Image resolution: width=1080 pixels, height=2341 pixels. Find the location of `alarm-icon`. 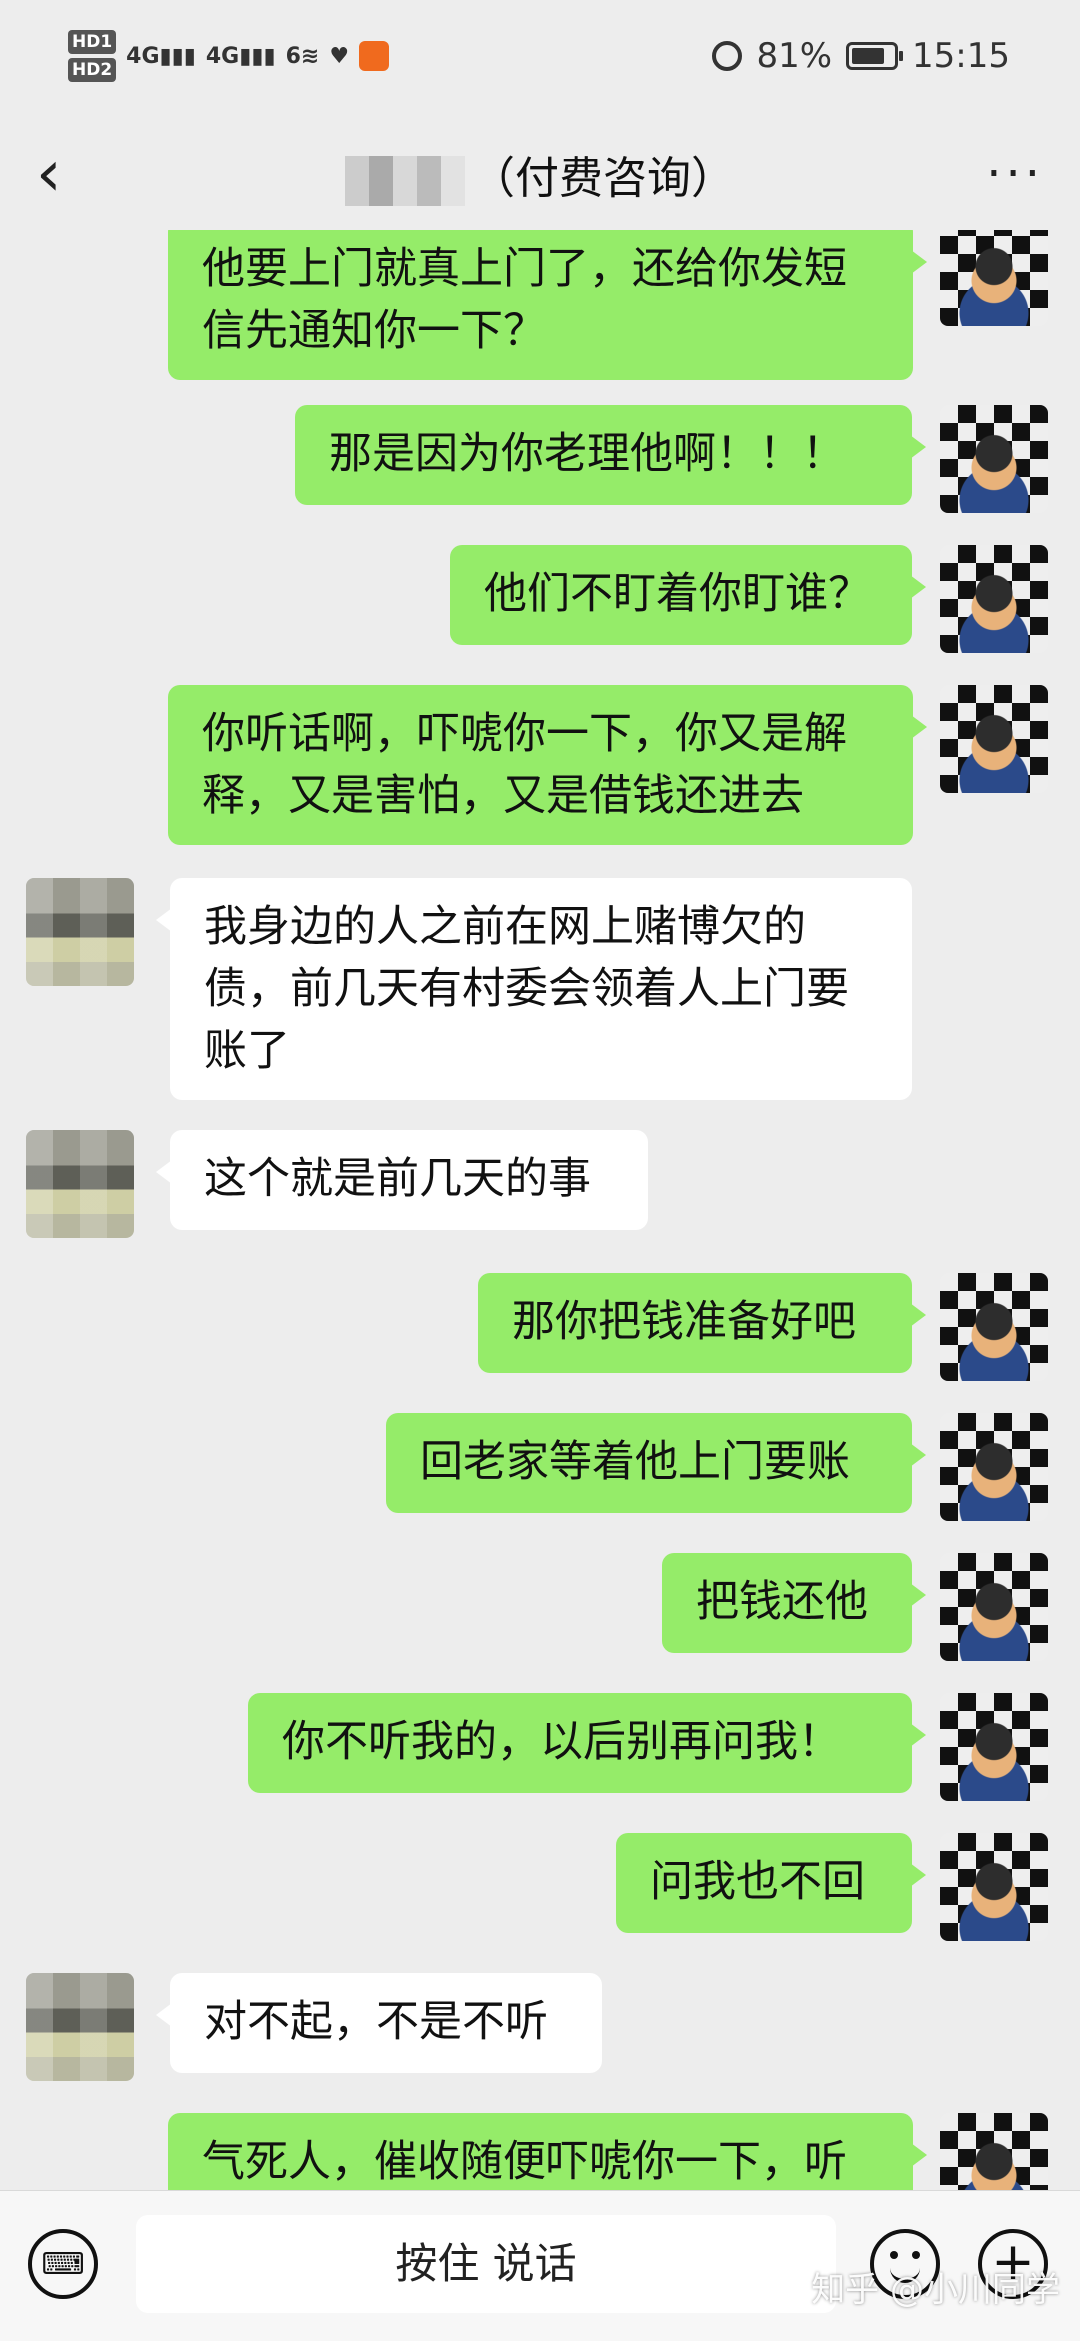

alarm-icon is located at coordinates (727, 56).